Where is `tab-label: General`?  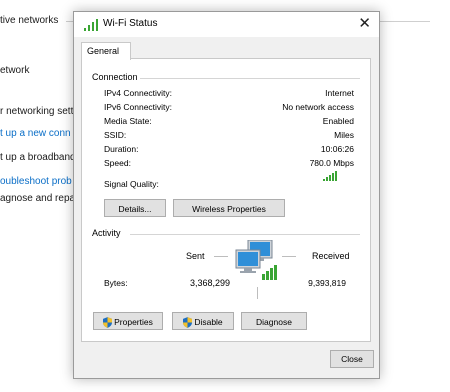 tab-label: General is located at coordinates (103, 51).